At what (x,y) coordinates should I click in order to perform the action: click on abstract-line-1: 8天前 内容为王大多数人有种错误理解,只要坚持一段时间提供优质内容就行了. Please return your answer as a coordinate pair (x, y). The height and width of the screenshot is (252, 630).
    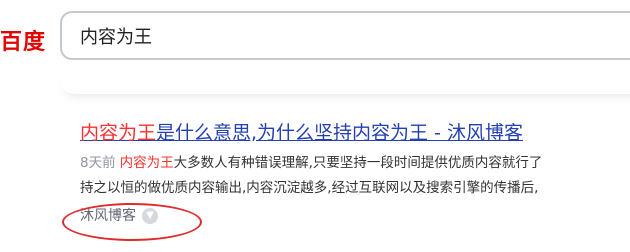
    Looking at the image, I should click on (355, 163).